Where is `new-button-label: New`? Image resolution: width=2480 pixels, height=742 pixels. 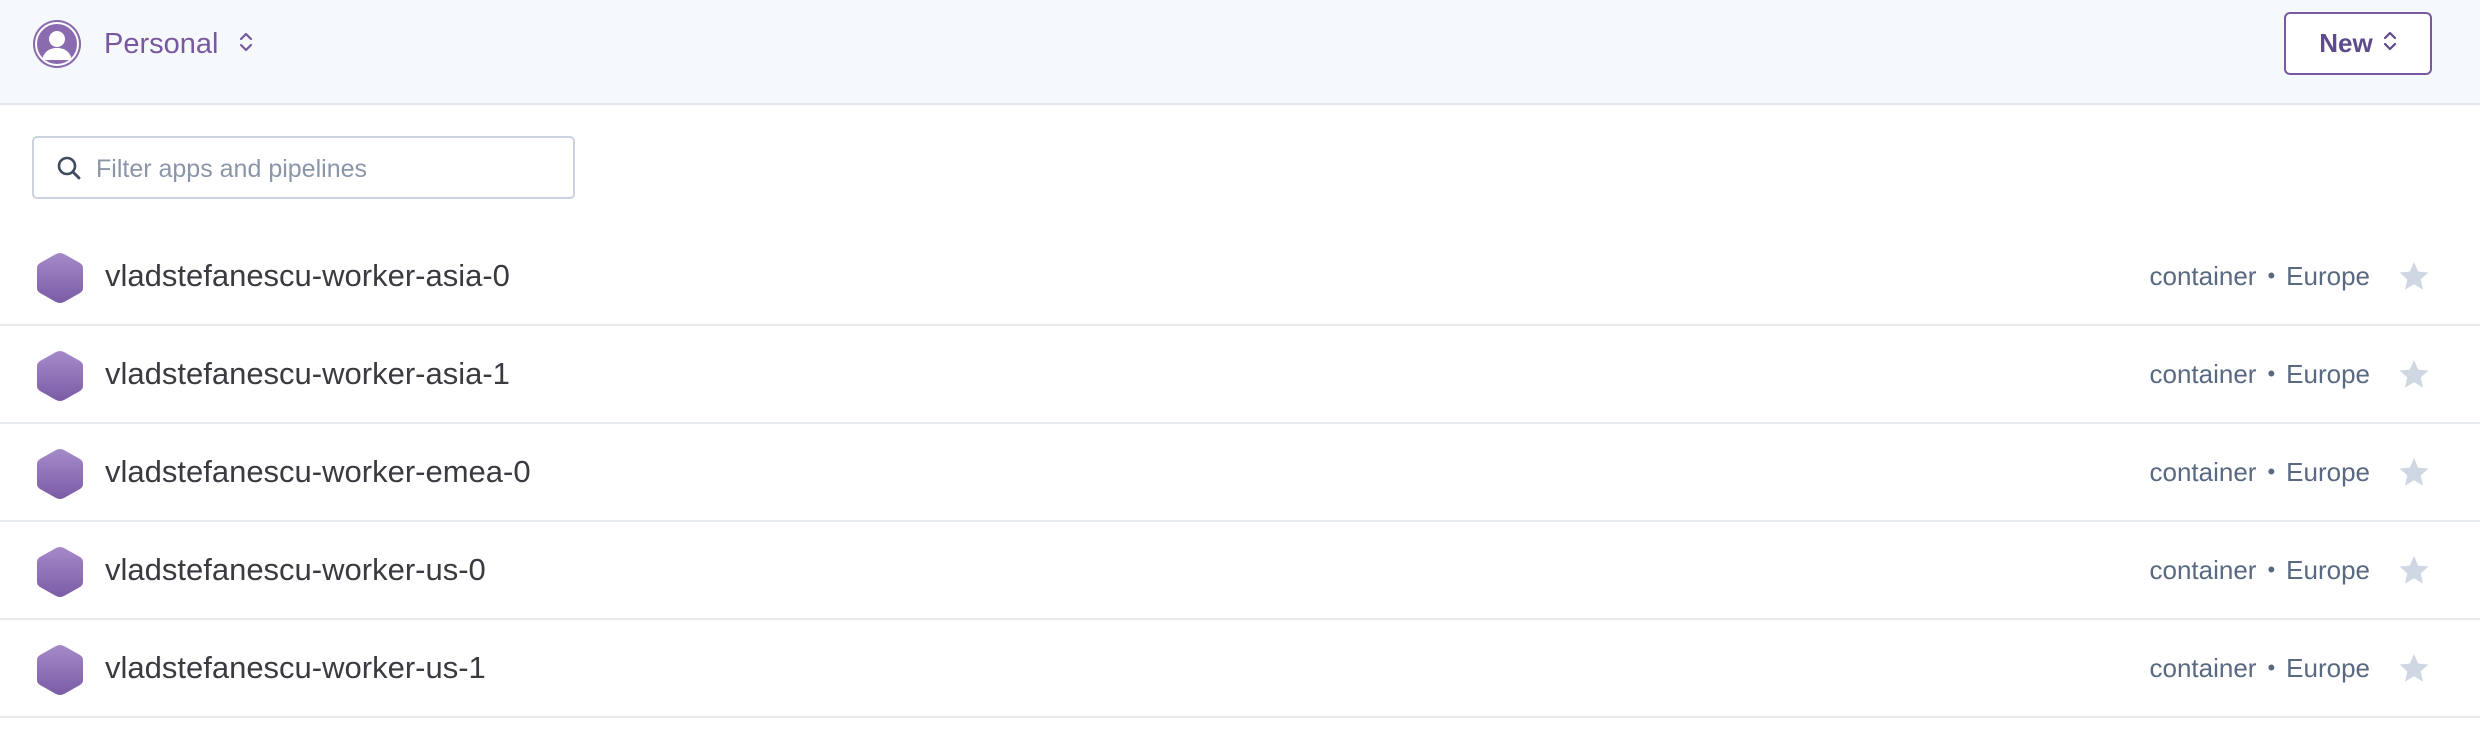 new-button-label: New is located at coordinates (2346, 43).